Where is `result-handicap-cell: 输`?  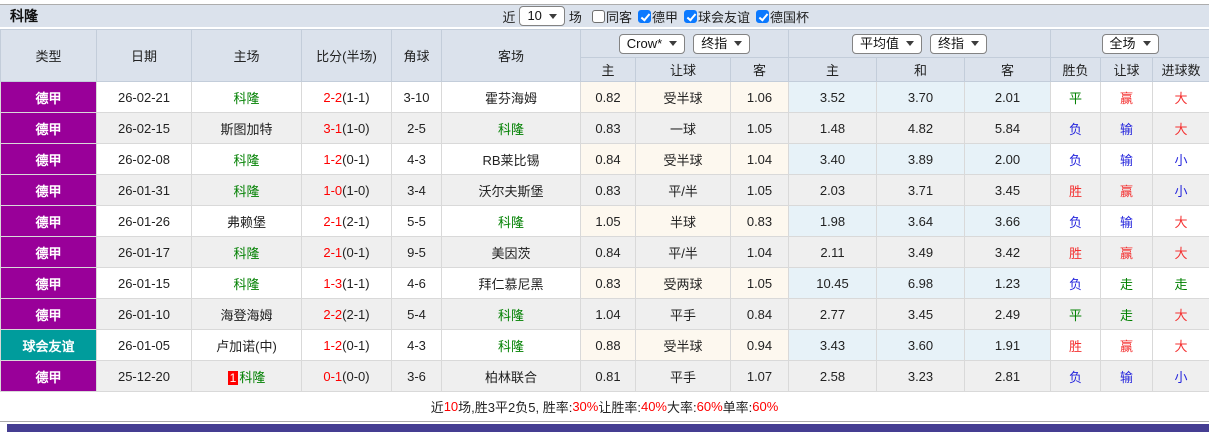
result-handicap-cell: 输 is located at coordinates (1127, 376).